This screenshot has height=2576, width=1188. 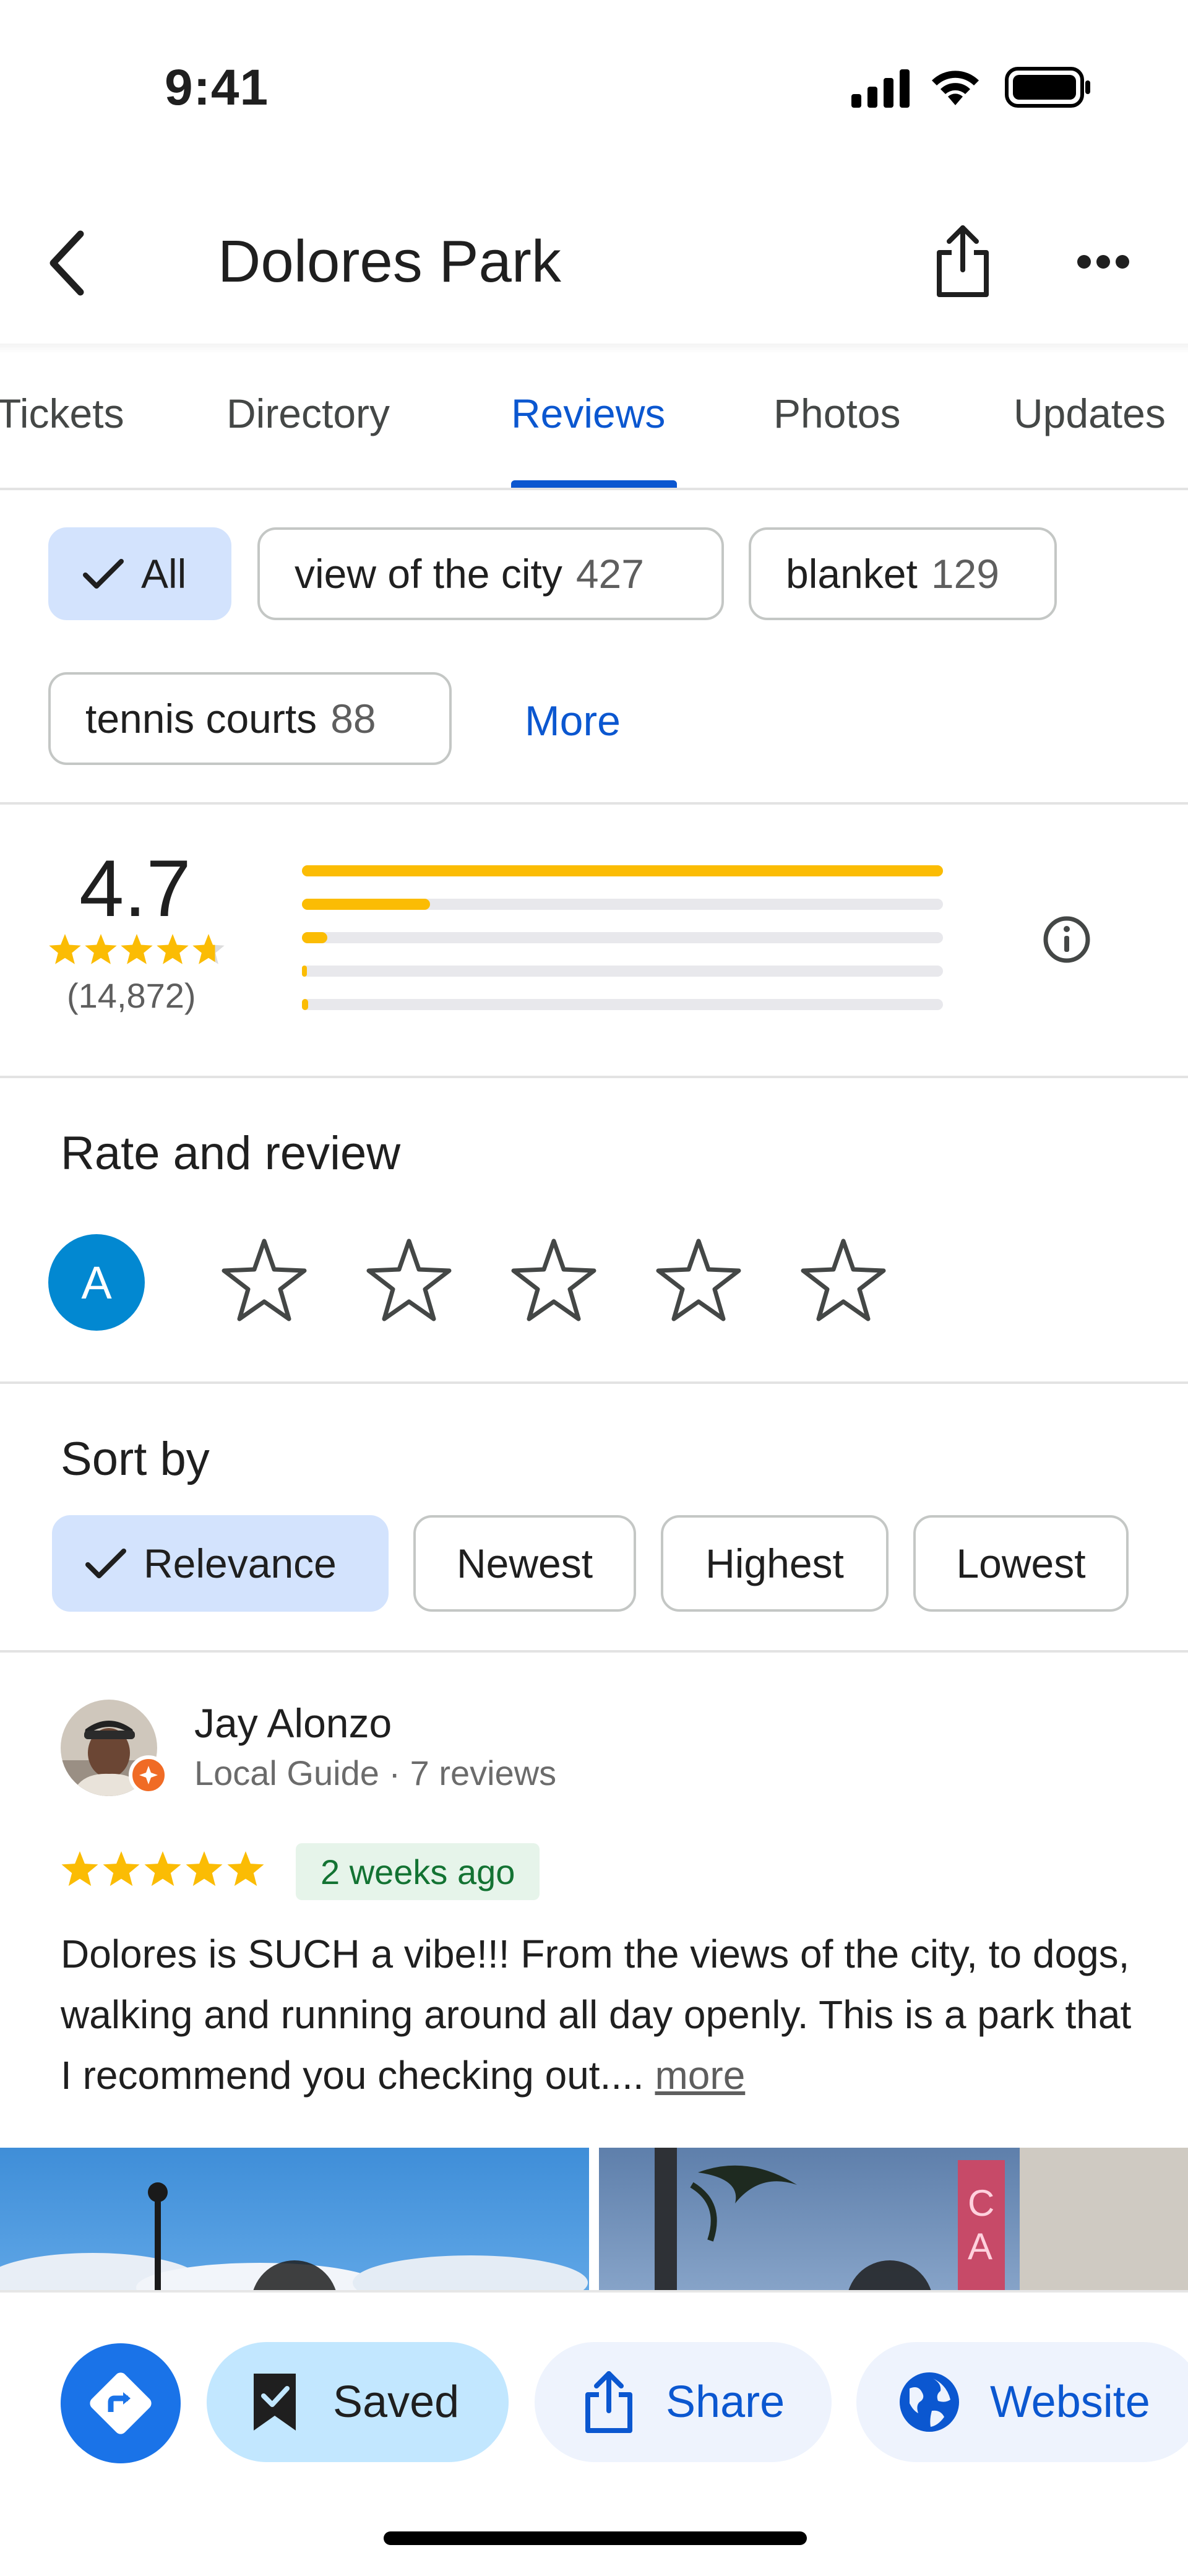 I want to click on chip-count: 88, so click(x=353, y=718).